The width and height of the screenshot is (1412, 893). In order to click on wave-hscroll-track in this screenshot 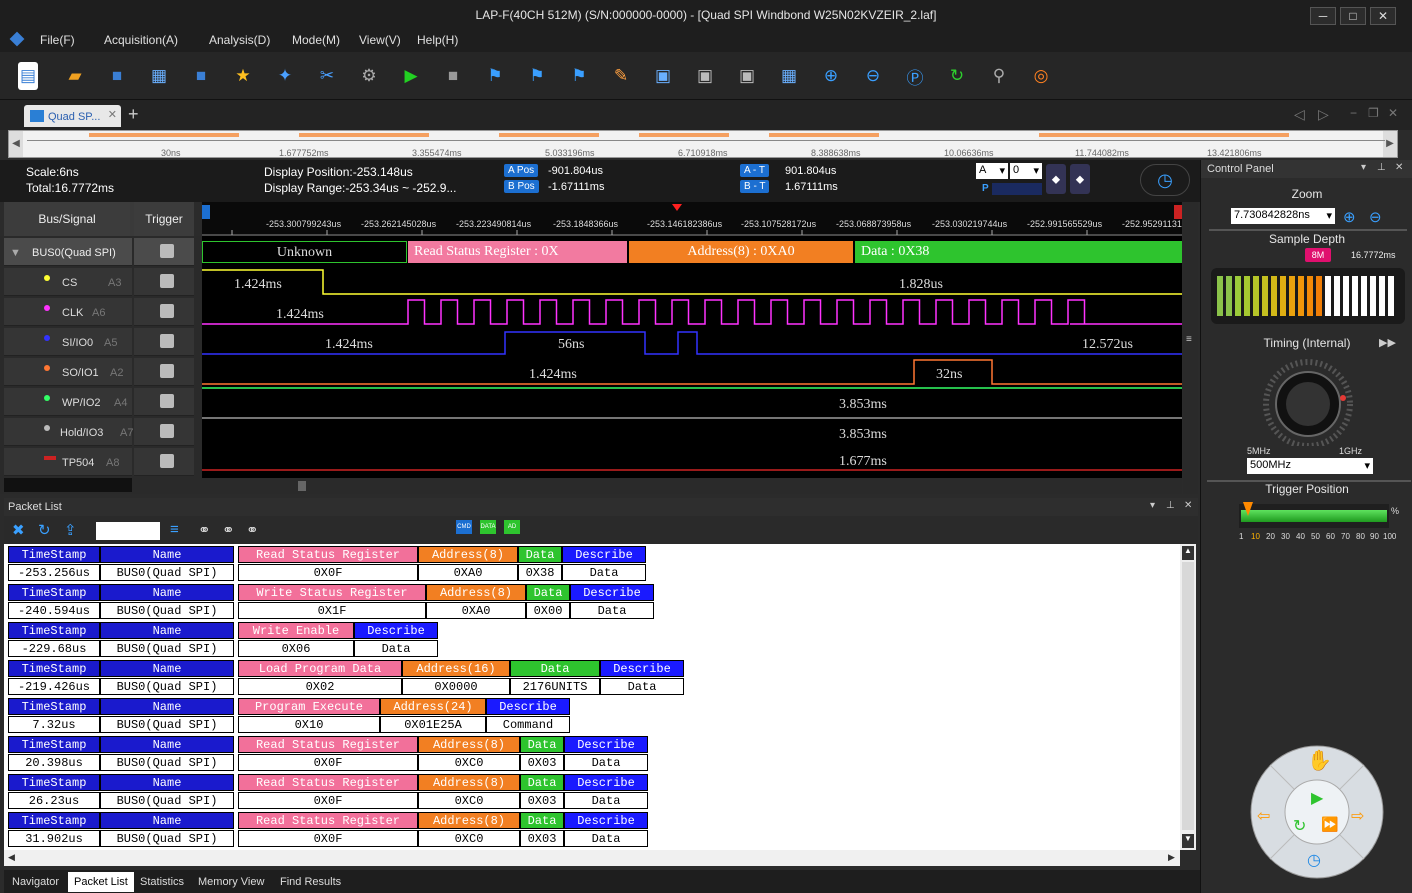, I will do `click(692, 486)`.